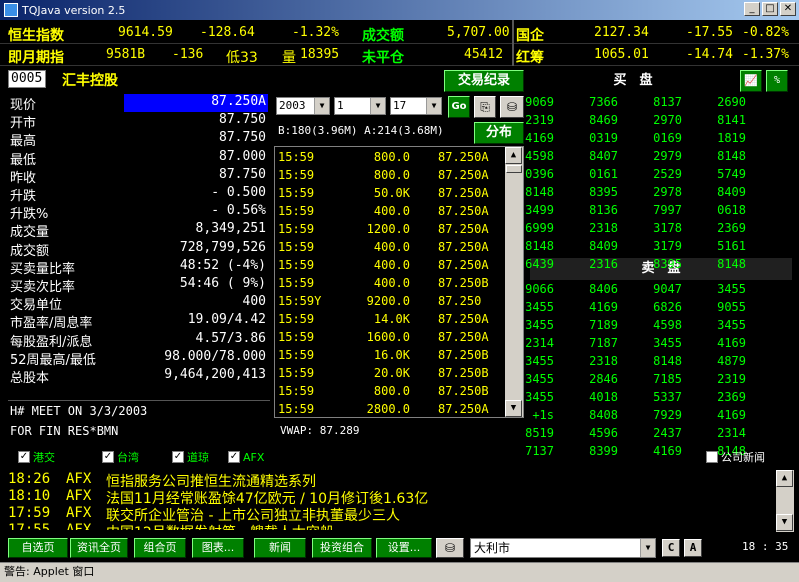  Describe the element at coordinates (667, 307) in the screenshot. I see `broker-id: 6826` at that location.